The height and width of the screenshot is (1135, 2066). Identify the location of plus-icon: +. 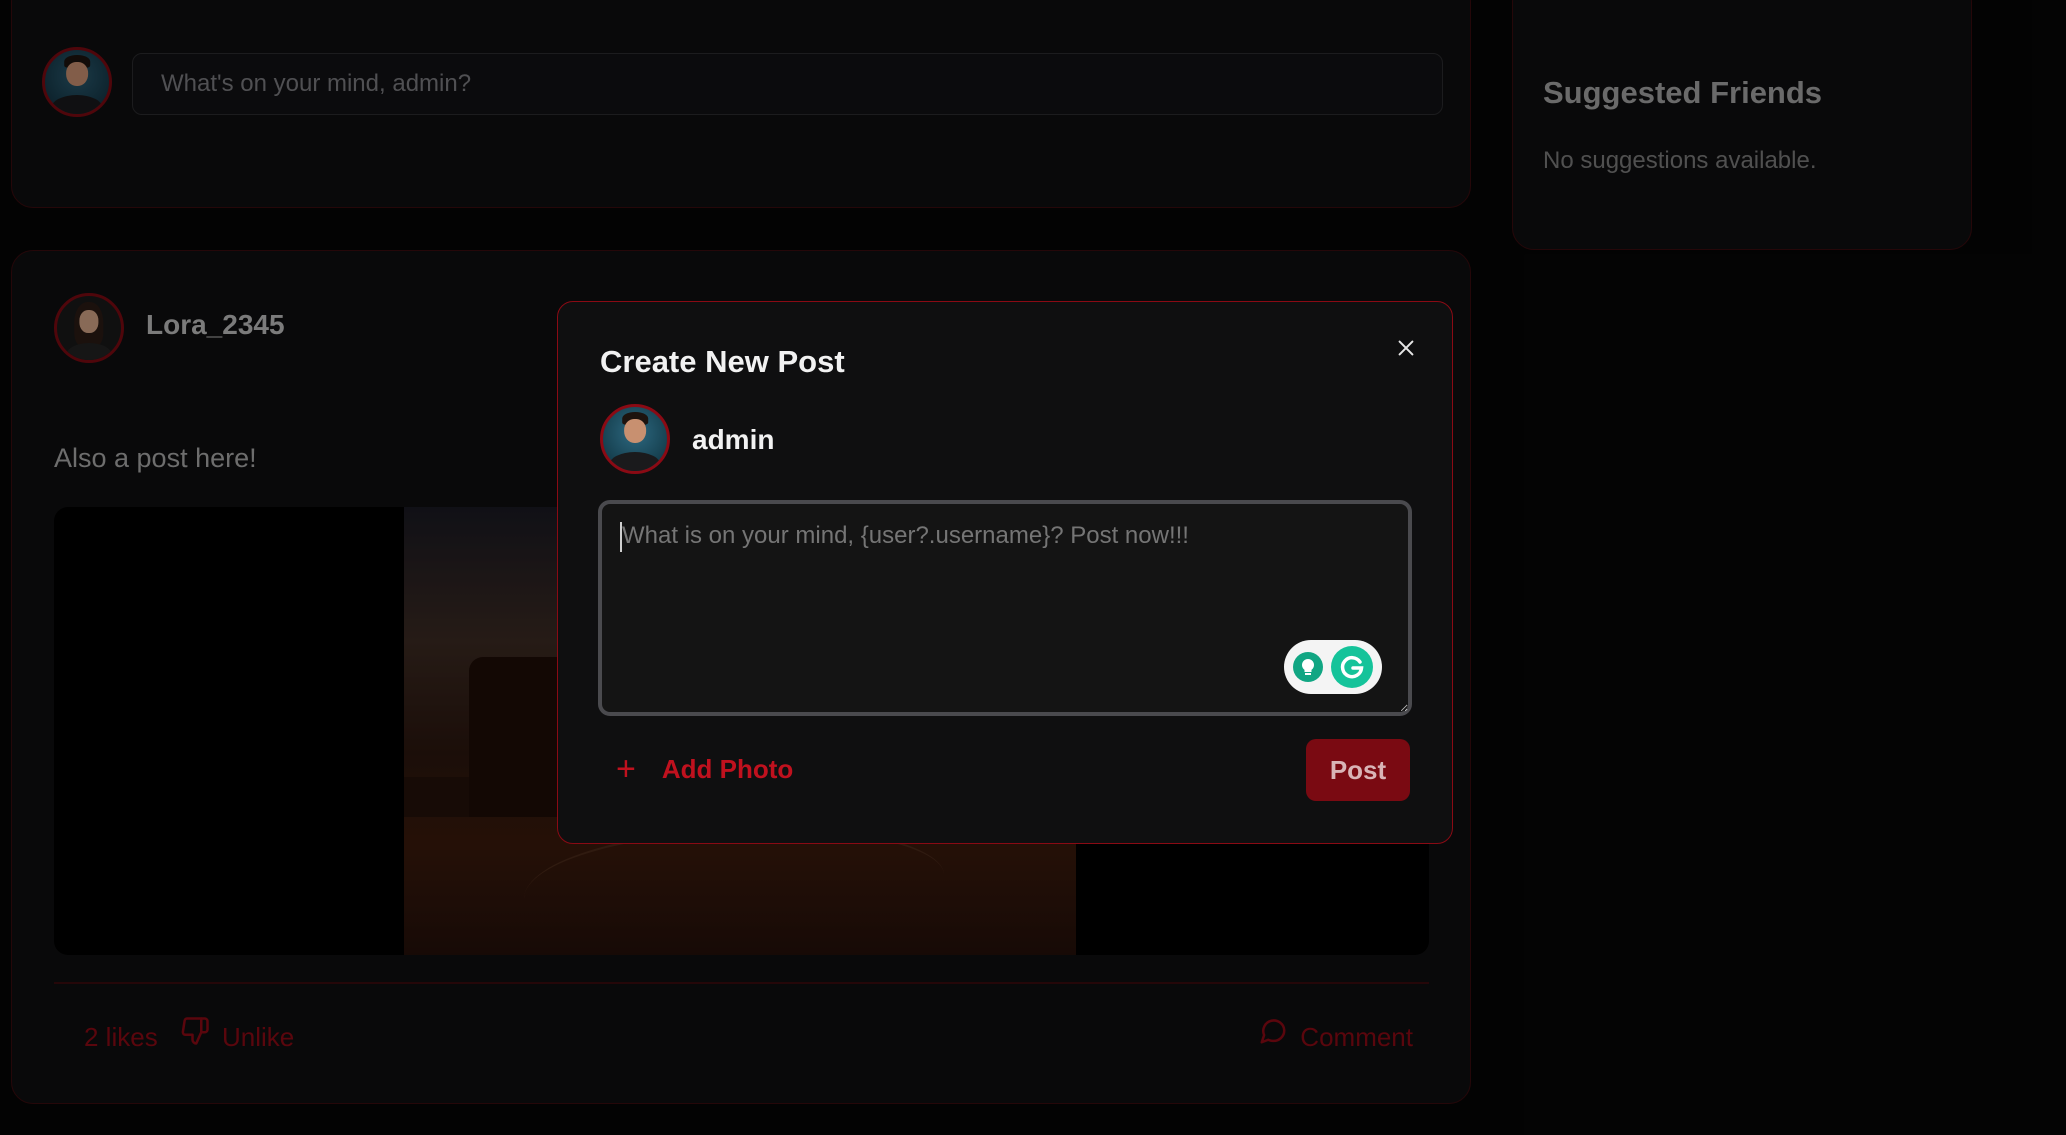
(626, 769).